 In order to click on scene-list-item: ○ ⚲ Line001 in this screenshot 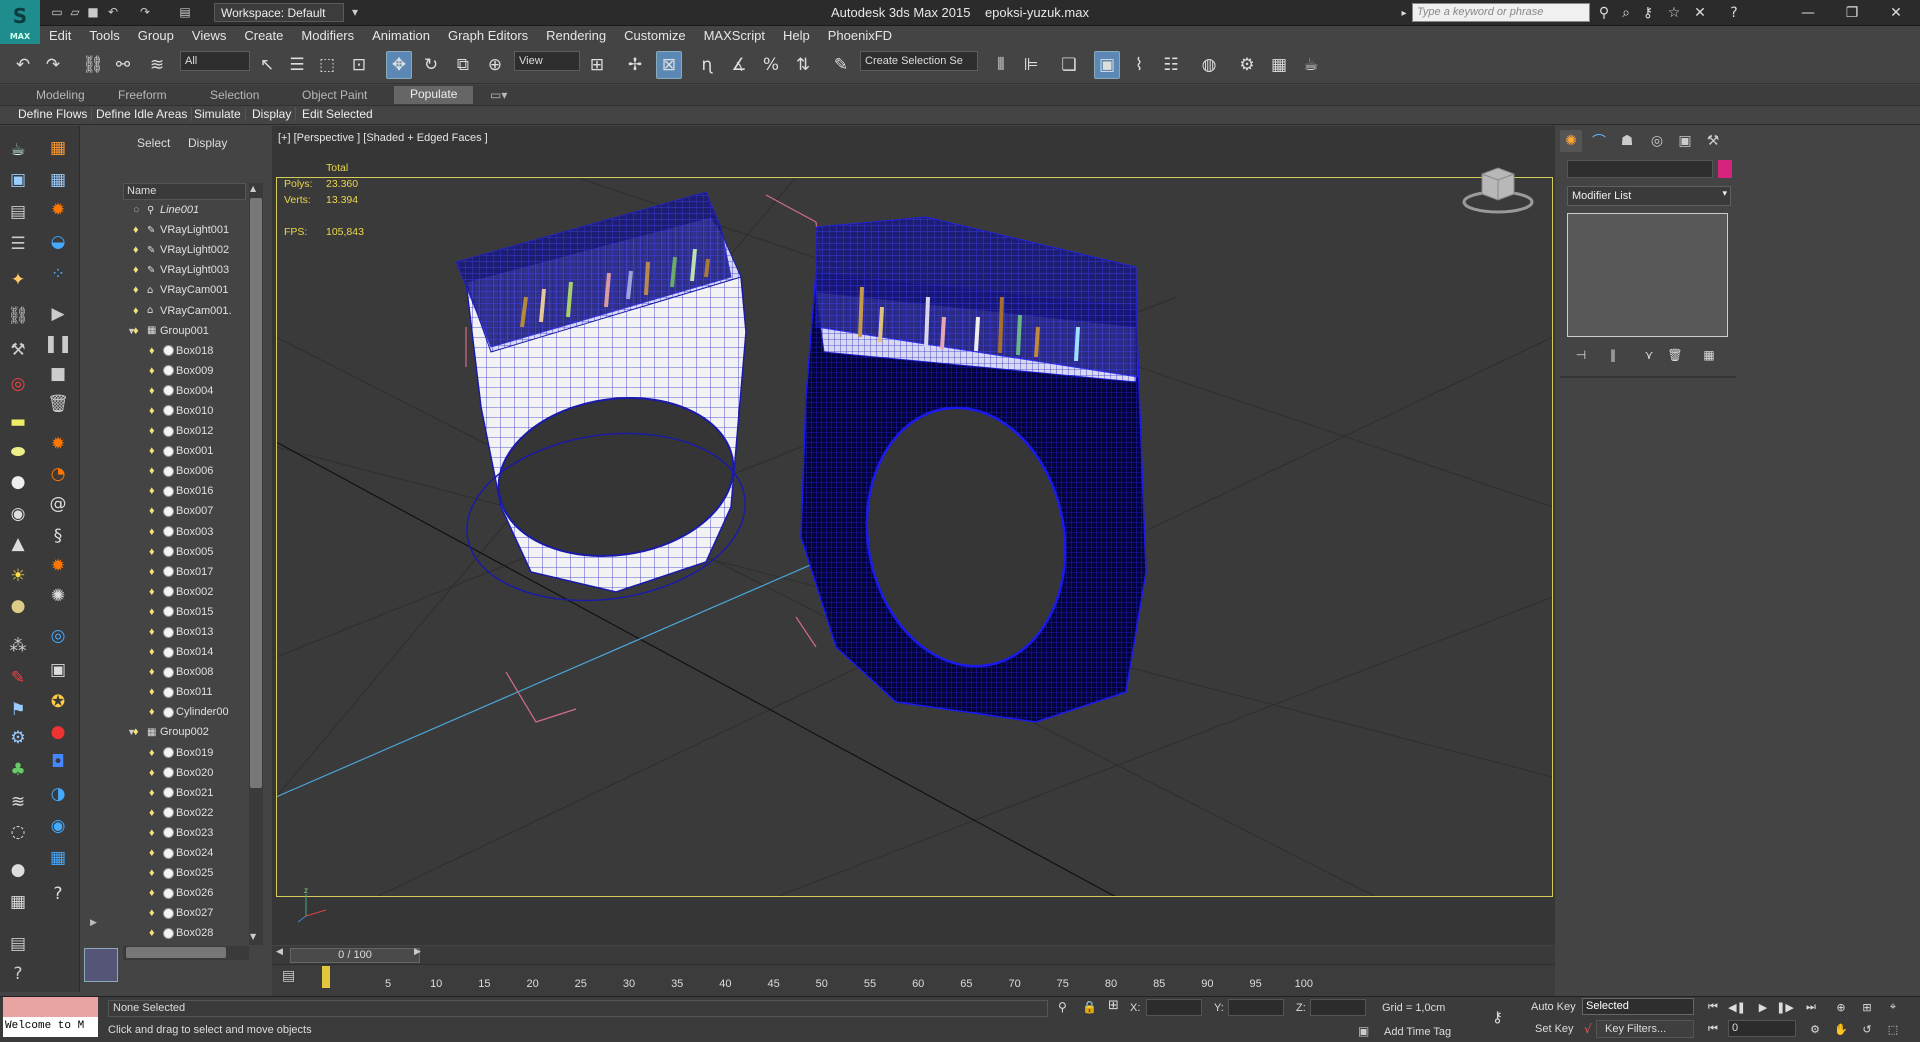, I will do `click(184, 210)`.